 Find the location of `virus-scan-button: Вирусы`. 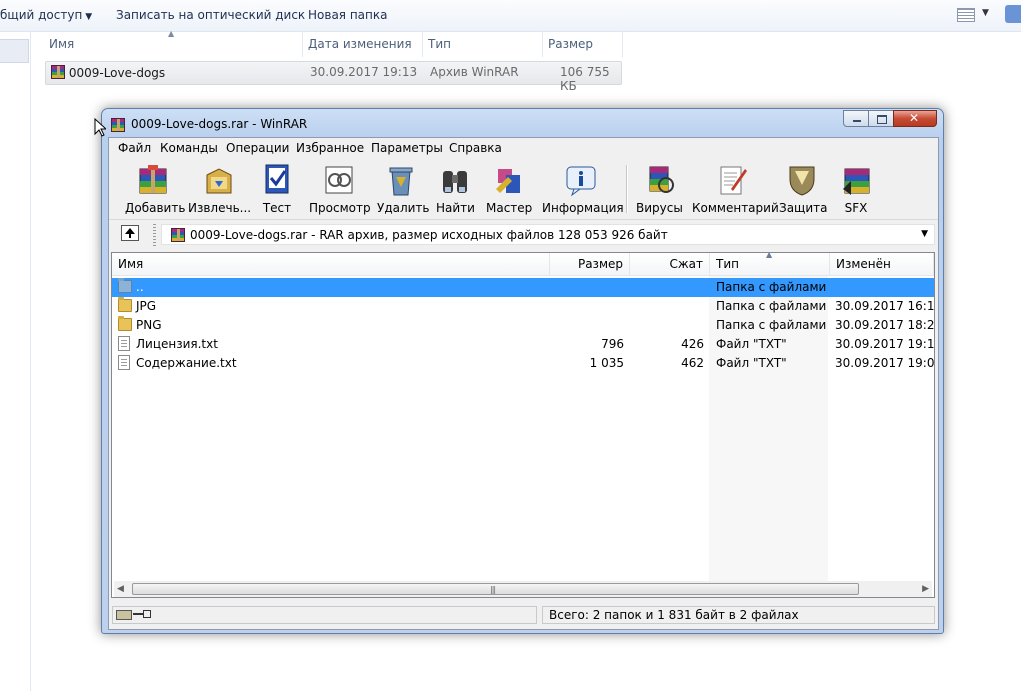

virus-scan-button: Вирусы is located at coordinates (659, 189).